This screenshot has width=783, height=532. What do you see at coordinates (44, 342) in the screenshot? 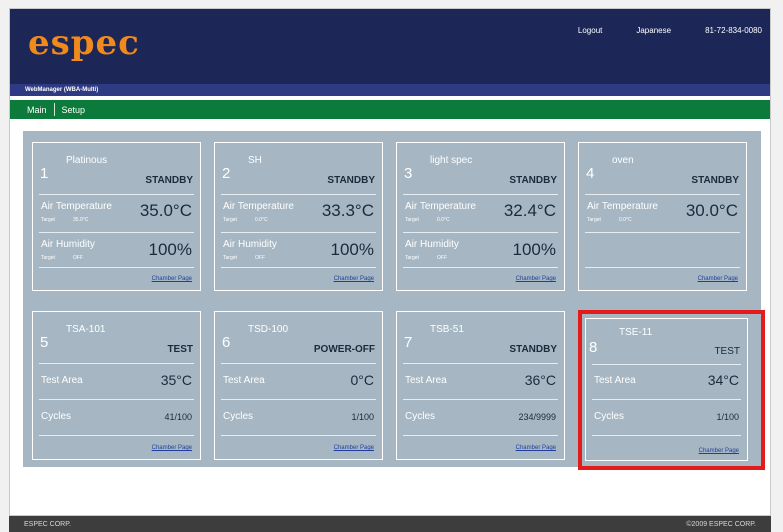
I see `chamber-number: 5` at bounding box center [44, 342].